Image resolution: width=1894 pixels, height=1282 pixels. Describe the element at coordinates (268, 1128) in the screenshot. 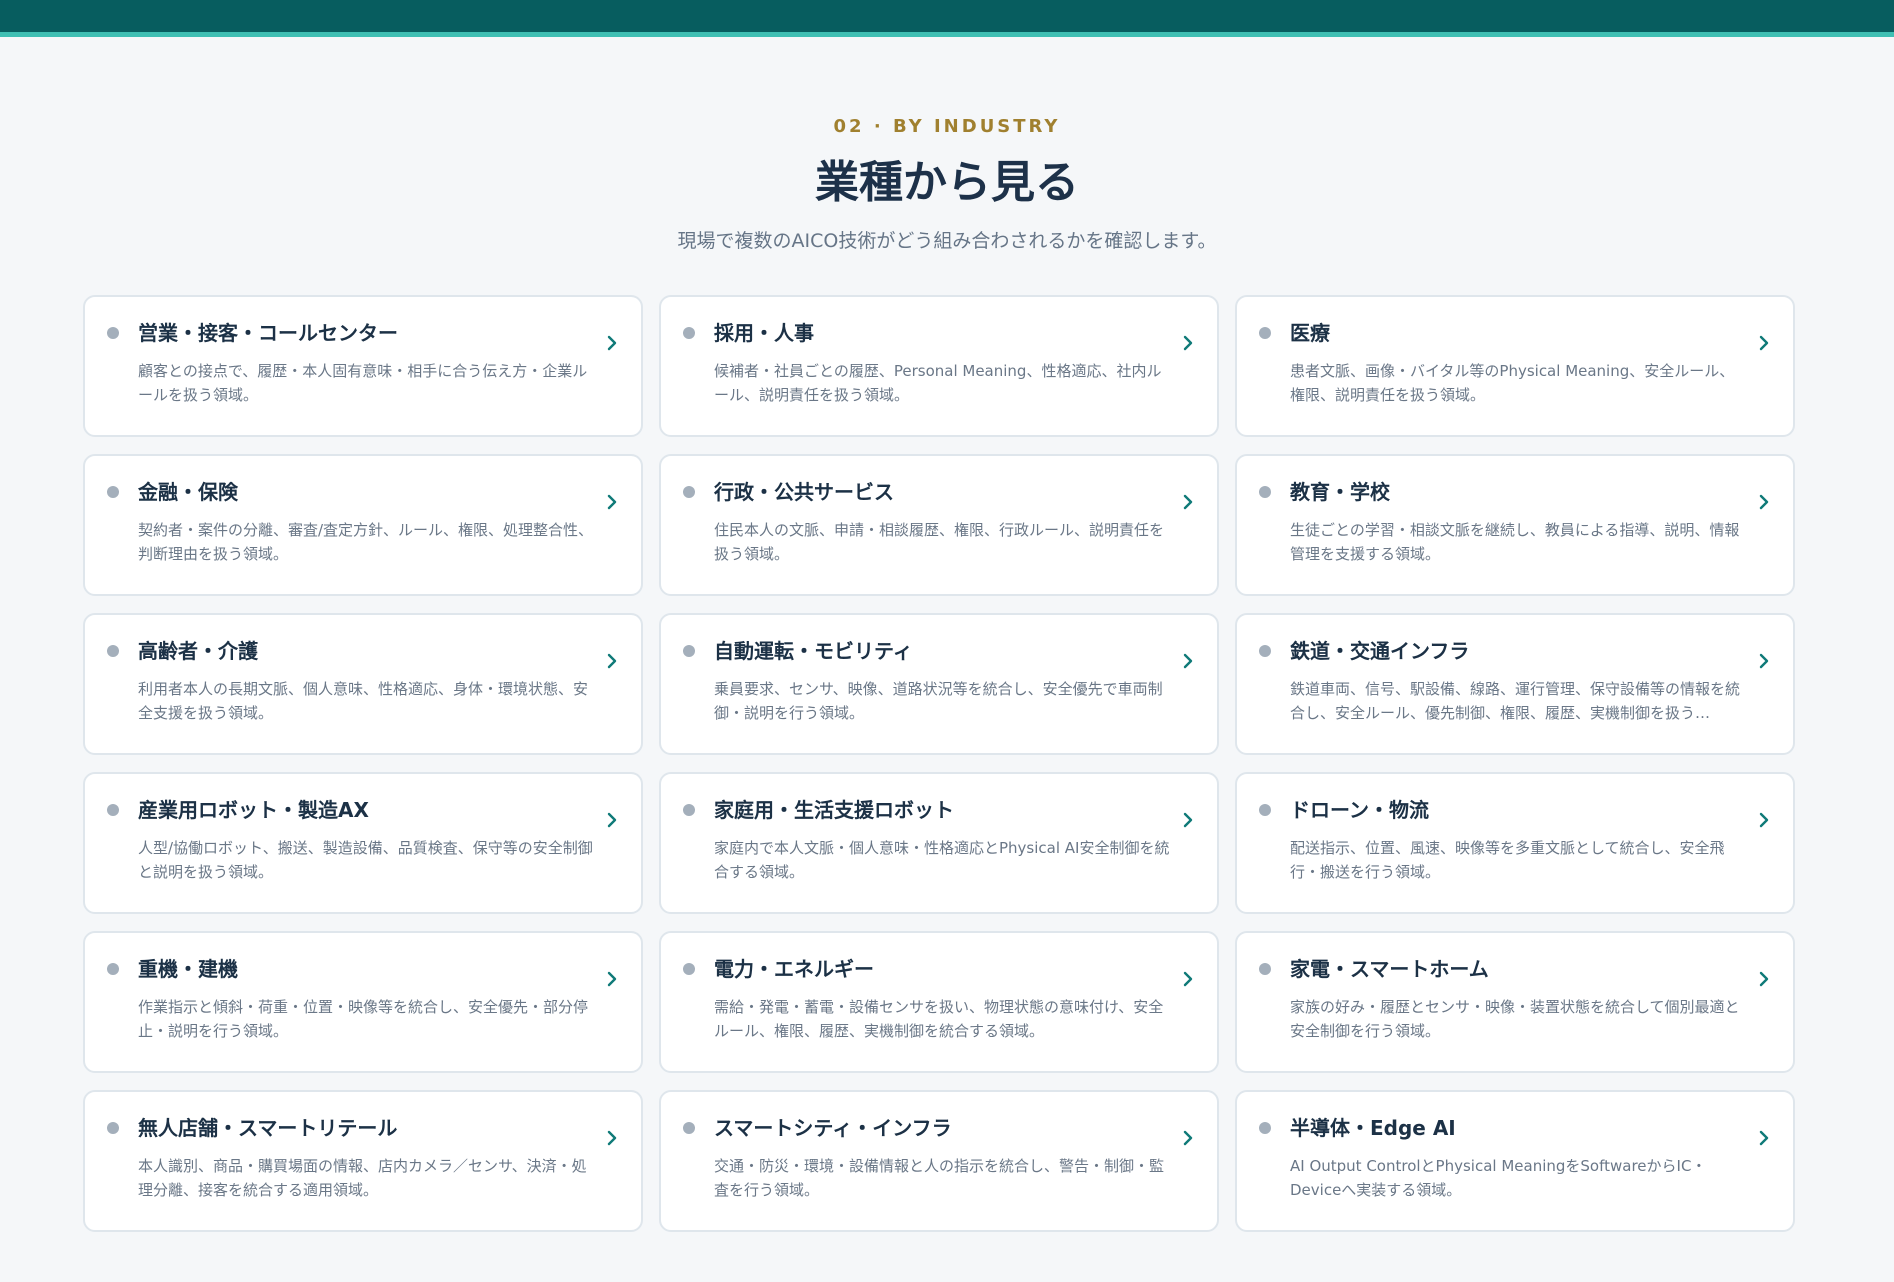

I see `industry-card-title: 無人店舗・スマートリテール` at that location.